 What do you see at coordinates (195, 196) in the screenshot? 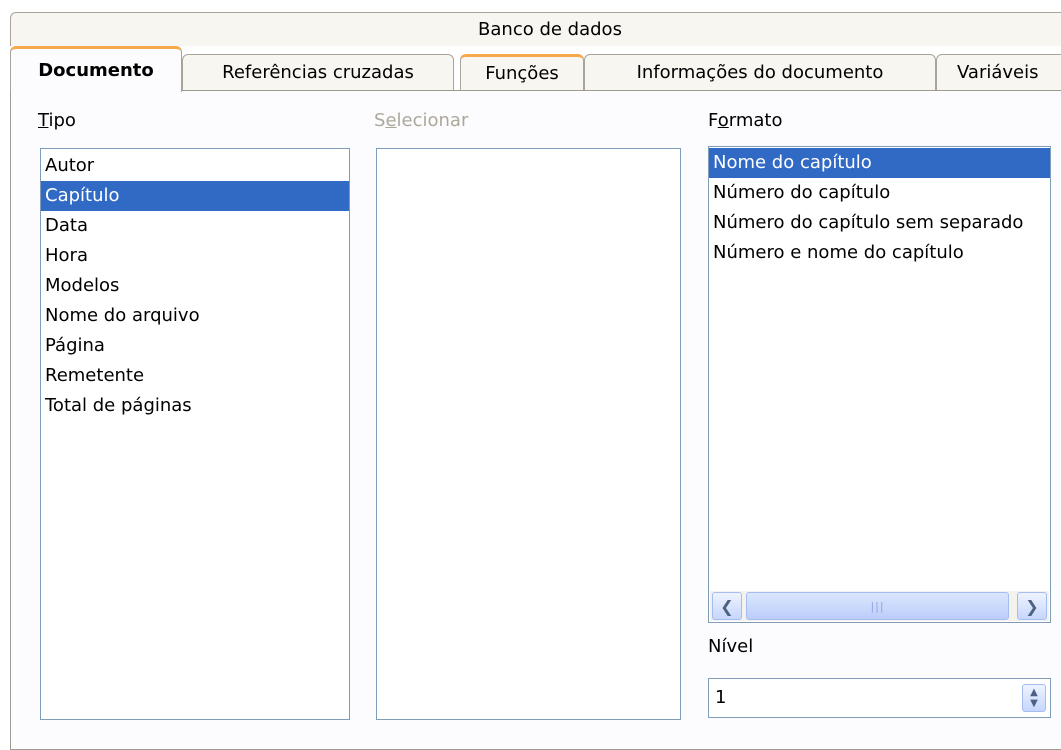
I see `list-item: Capítulo` at bounding box center [195, 196].